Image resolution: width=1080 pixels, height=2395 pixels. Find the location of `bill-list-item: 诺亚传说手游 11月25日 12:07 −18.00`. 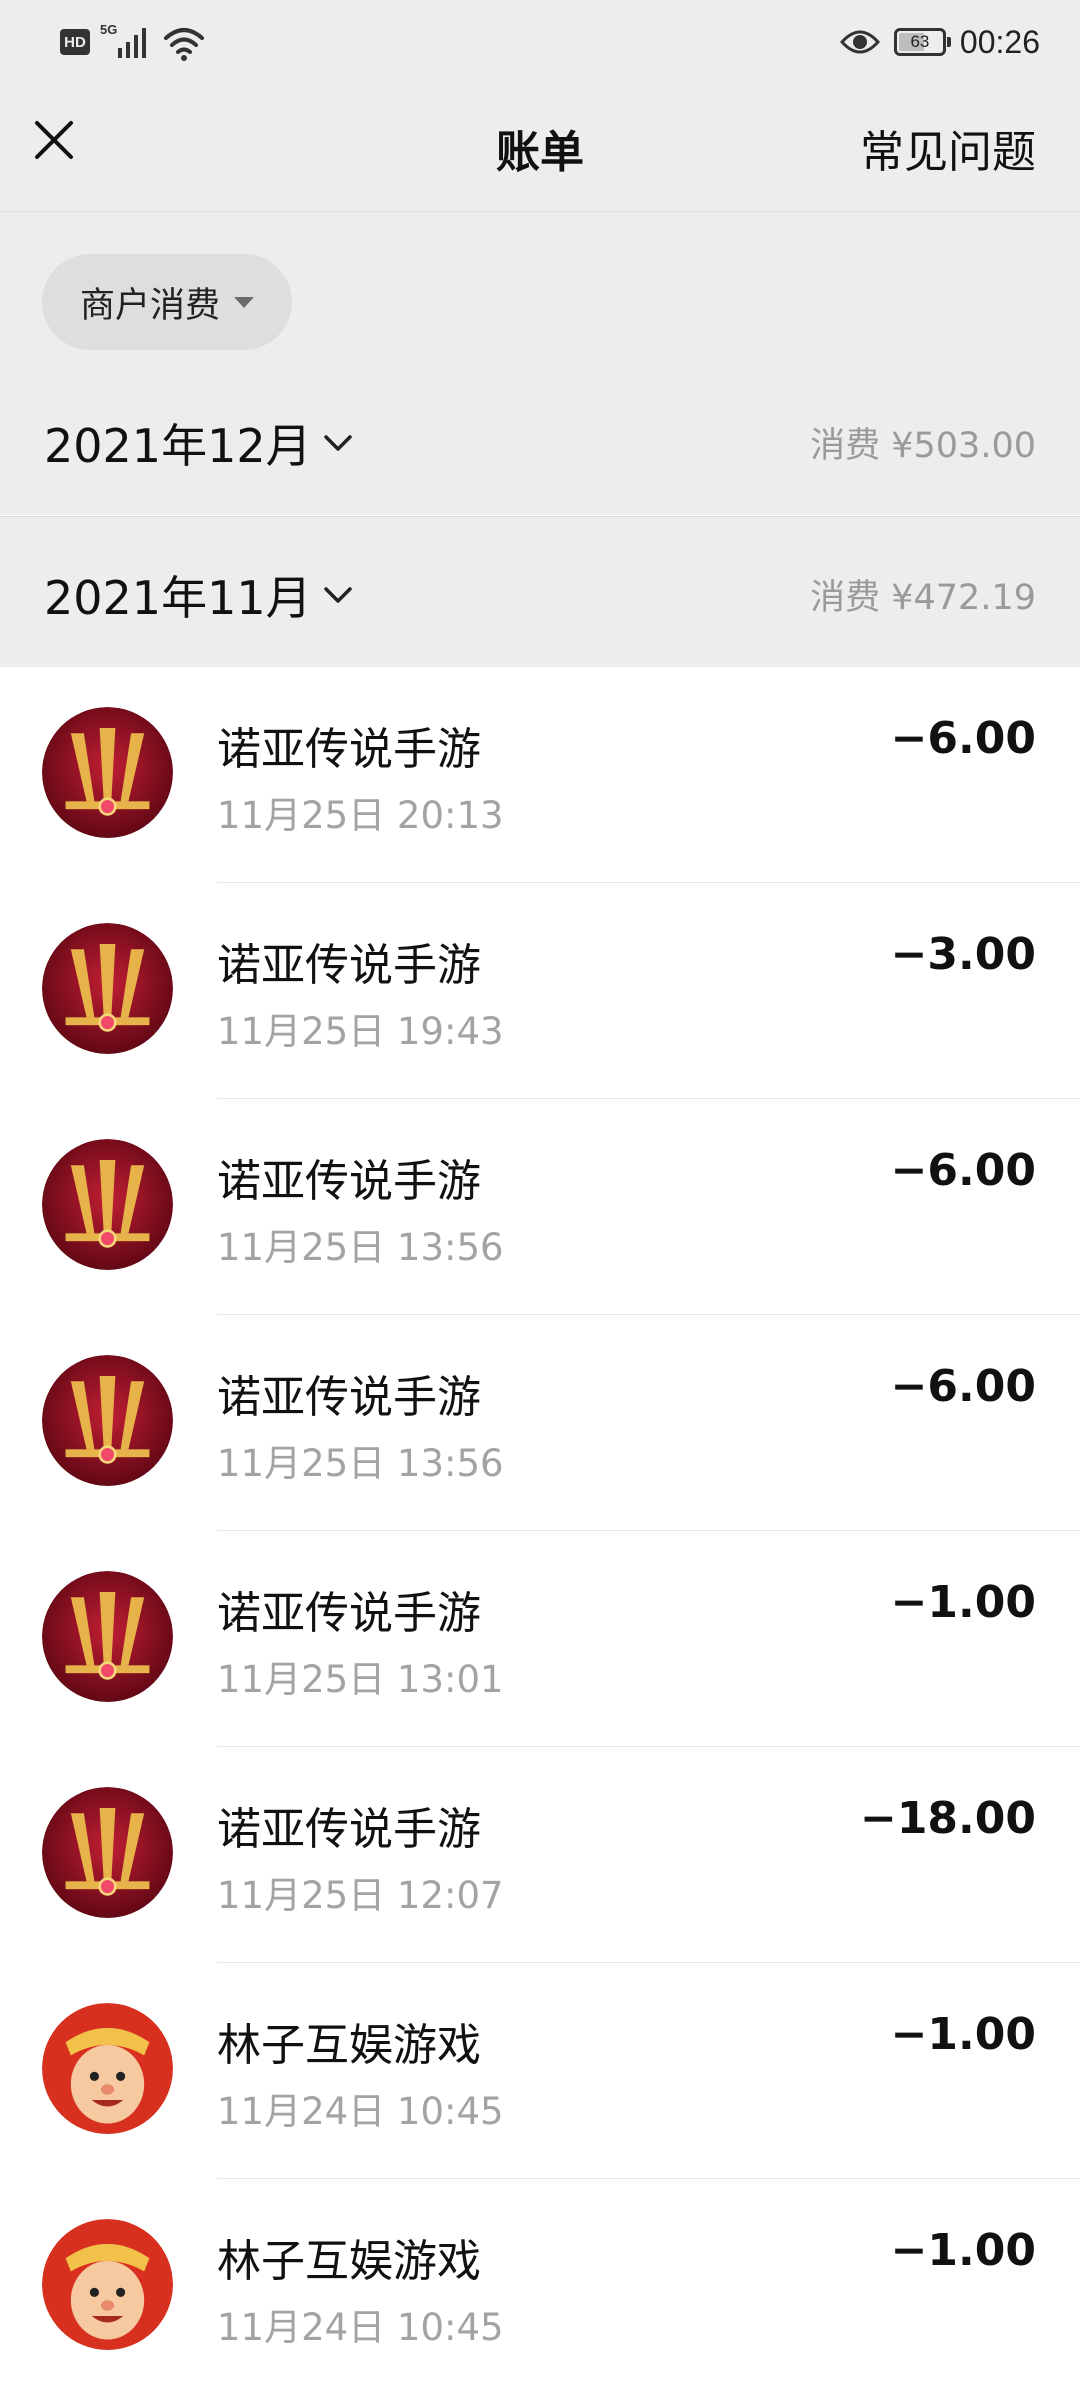

bill-list-item: 诺亚传说手游 11月25日 12:07 −18.00 is located at coordinates (540, 1855).